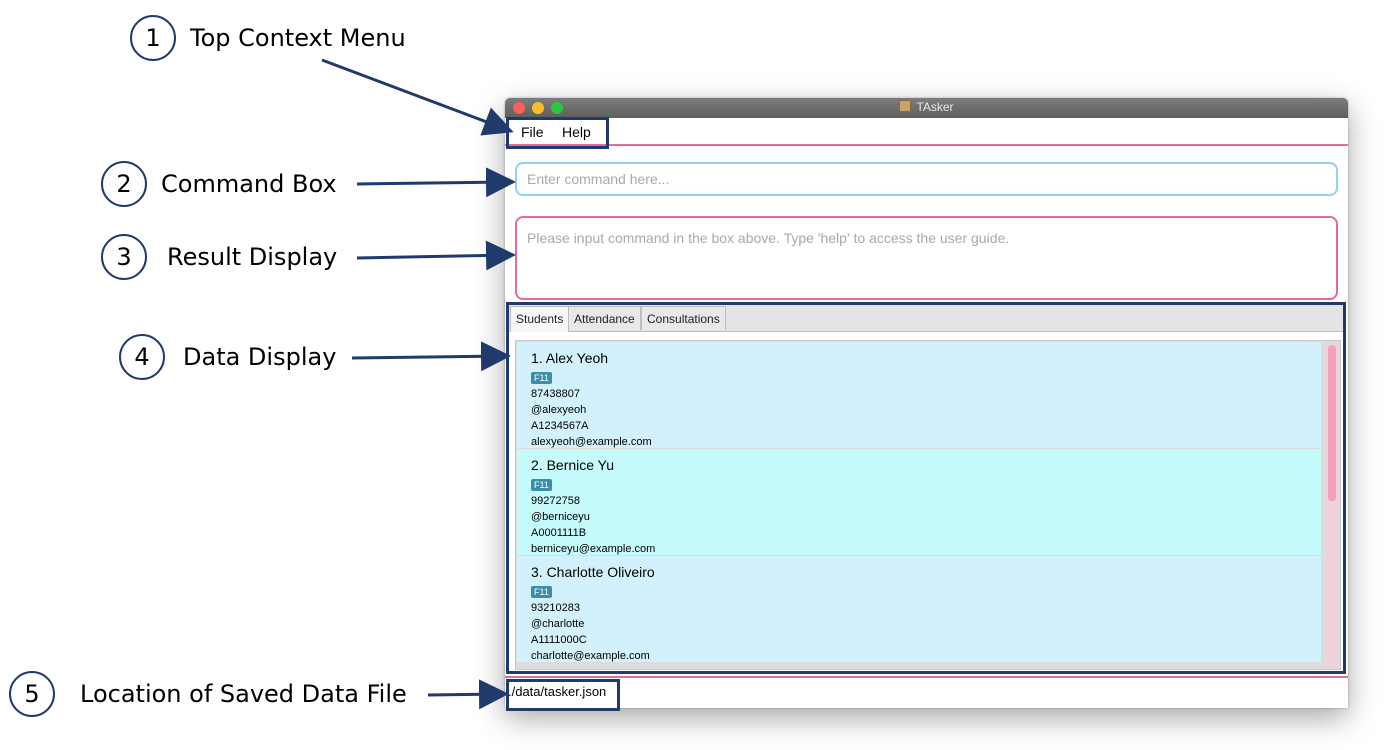  I want to click on window-title-text: TAsker, so click(935, 107).